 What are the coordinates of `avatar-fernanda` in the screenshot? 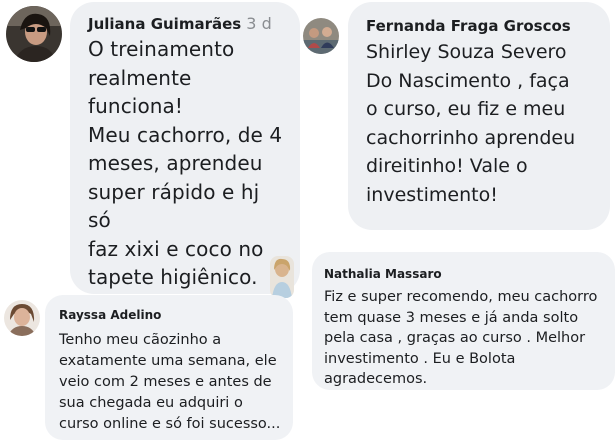 It's located at (321, 36).